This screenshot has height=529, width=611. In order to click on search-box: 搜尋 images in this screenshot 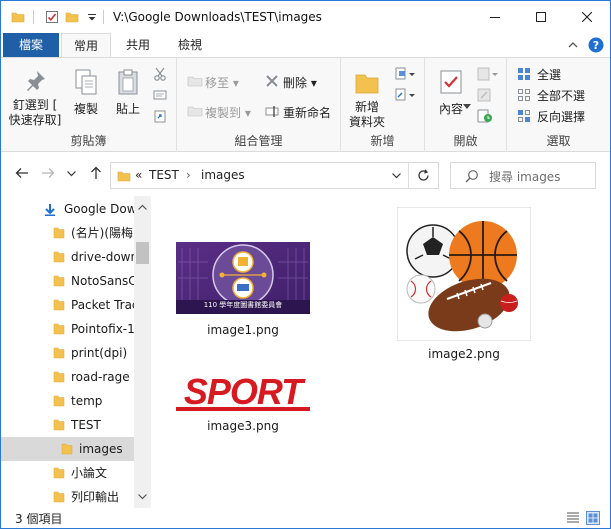, I will do `click(523, 175)`.